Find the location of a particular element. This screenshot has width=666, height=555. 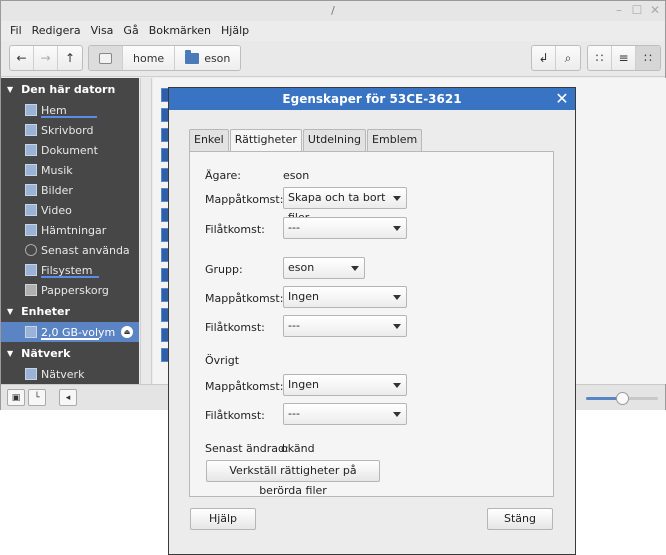

list-view-button: ≡ is located at coordinates (624, 58).